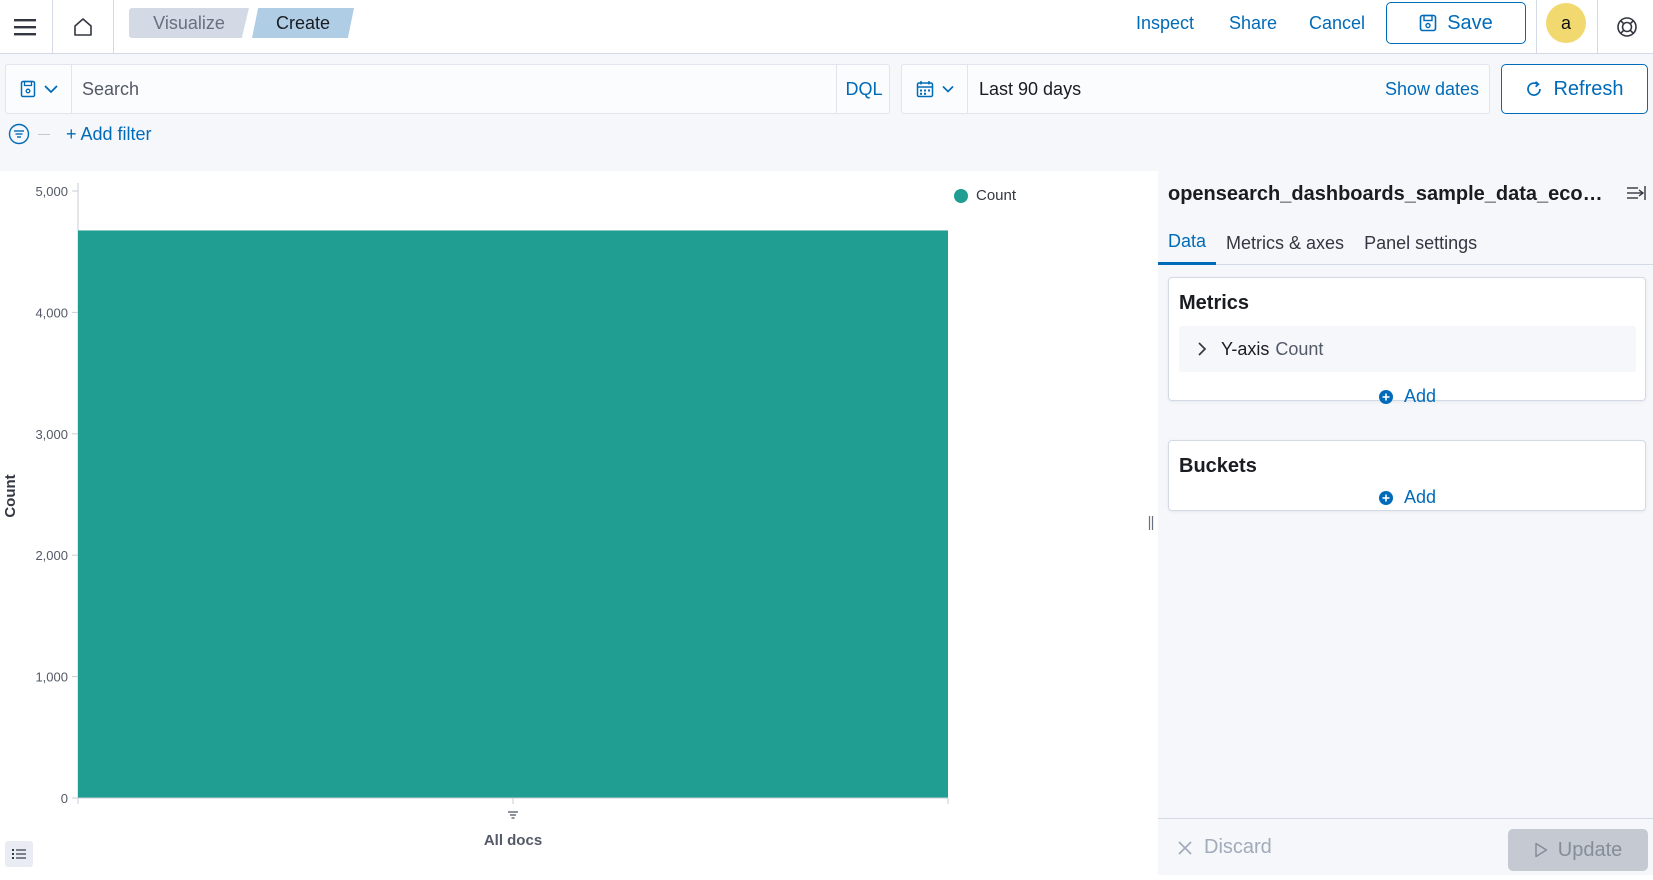 The width and height of the screenshot is (1653, 880). I want to click on editor-tabs: Data Metrics & axes Panel settings, so click(1405, 243).